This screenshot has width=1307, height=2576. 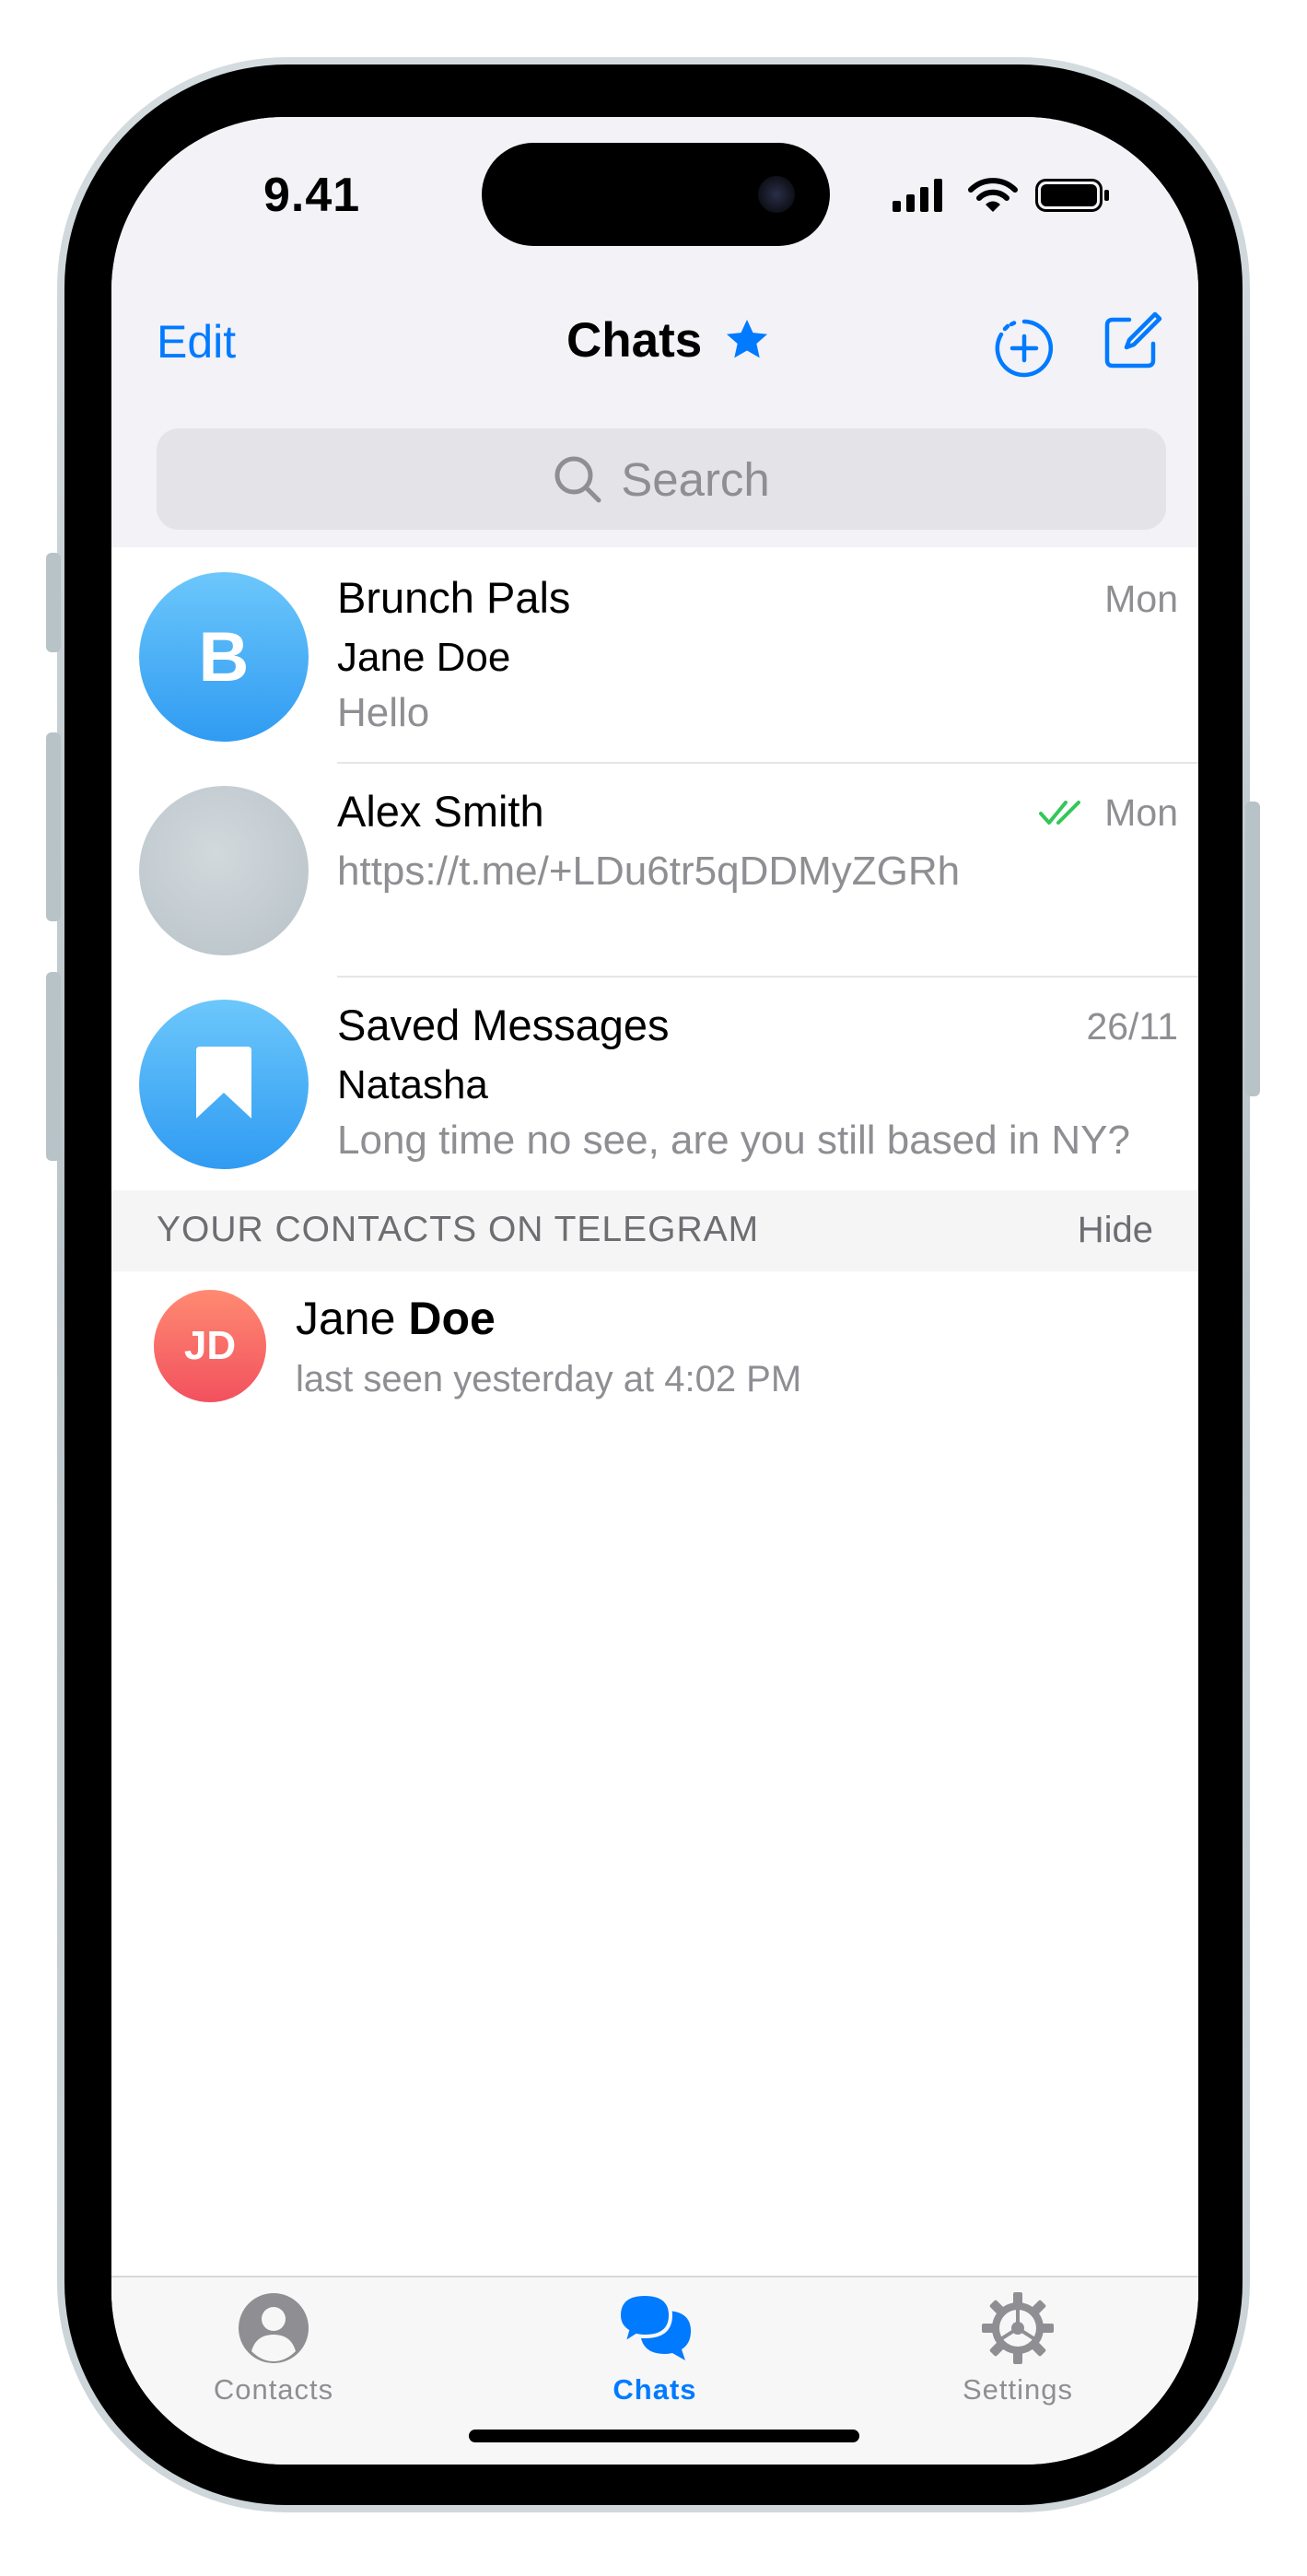 I want to click on search-placeholder: Search, so click(x=696, y=479).